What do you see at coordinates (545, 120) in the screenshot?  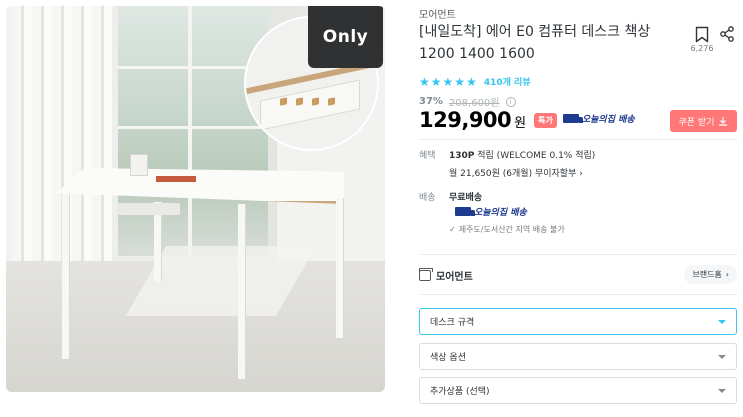 I see `special-badge: 특가` at bounding box center [545, 120].